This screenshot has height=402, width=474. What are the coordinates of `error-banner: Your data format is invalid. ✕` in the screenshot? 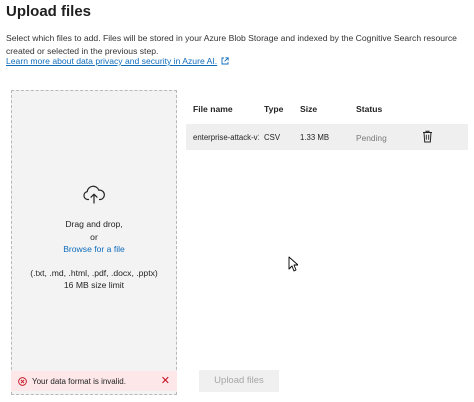 It's located at (94, 381).